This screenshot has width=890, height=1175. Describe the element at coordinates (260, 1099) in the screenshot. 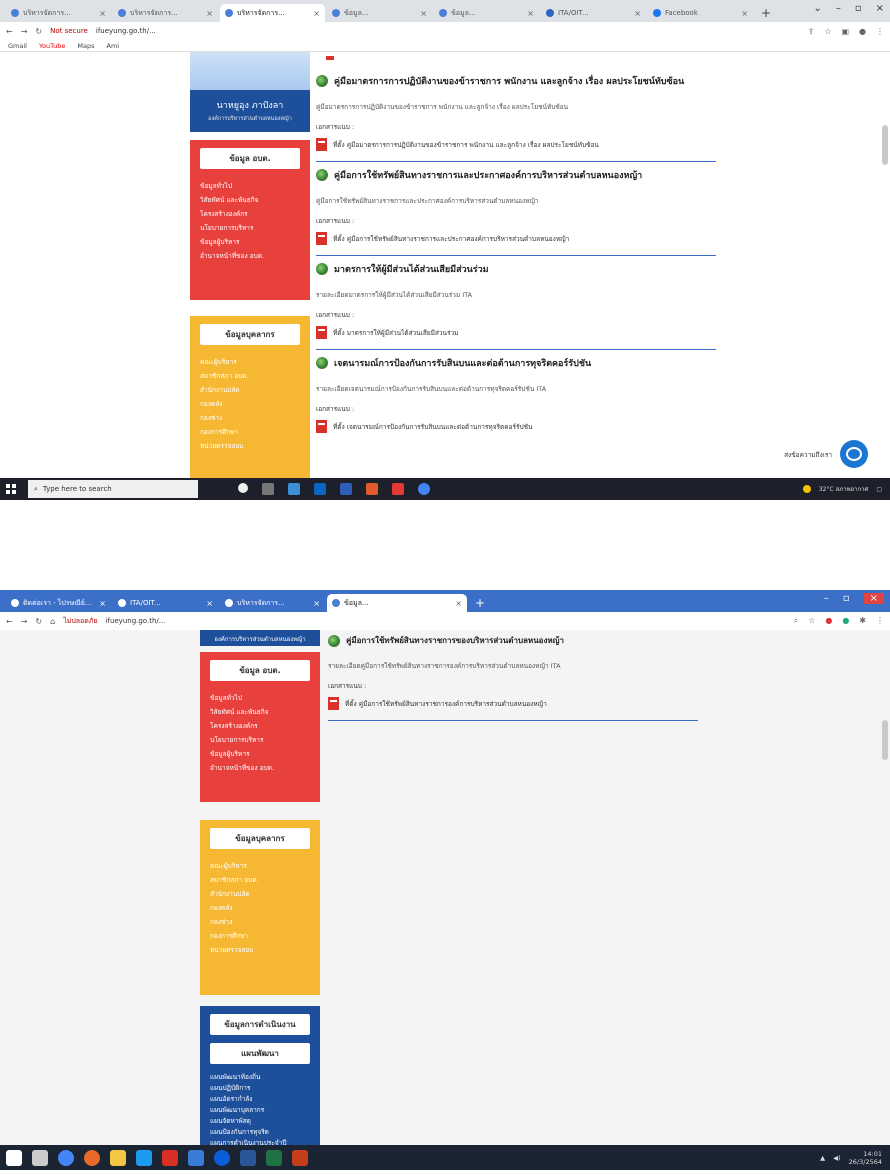

I see `sidebar-link: แผนอัตรากำลัง` at that location.